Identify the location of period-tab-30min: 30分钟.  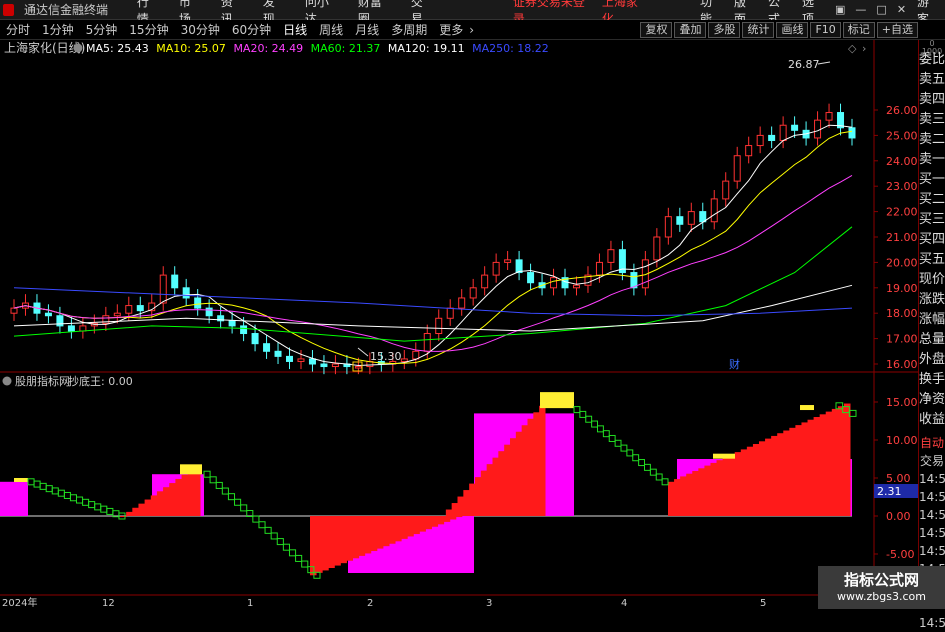
(200, 29).